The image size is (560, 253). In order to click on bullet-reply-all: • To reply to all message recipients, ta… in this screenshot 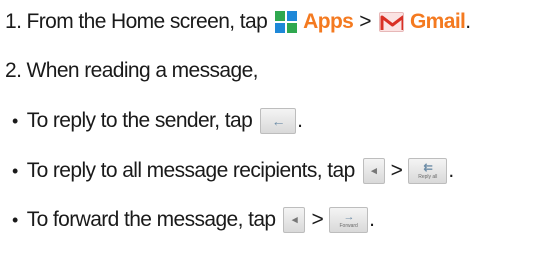, I will do `click(233, 171)`.